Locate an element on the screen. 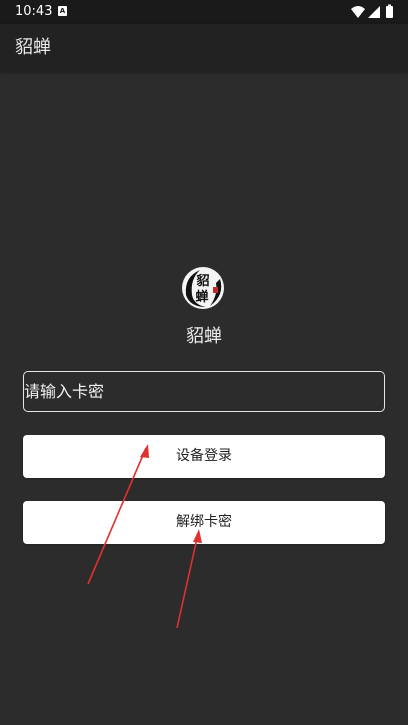 The height and width of the screenshot is (725, 408). logo-icon: 貂 蝉 is located at coordinates (203, 288).